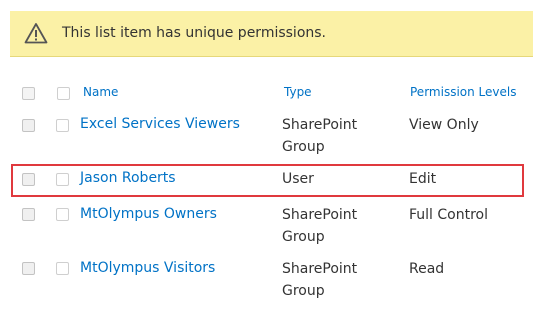 This screenshot has height=312, width=534. I want to click on row-name-link: MtOlympus Visitors, so click(147, 268).